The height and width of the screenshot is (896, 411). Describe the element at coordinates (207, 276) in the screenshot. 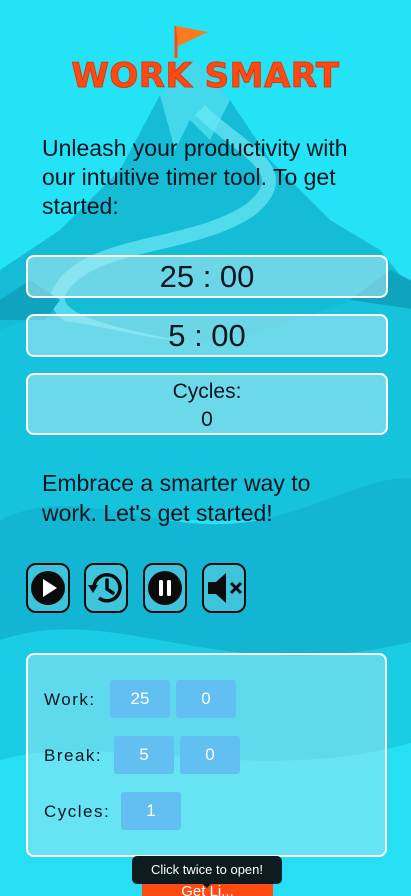

I see `work-timer-display: 25 : 00` at that location.